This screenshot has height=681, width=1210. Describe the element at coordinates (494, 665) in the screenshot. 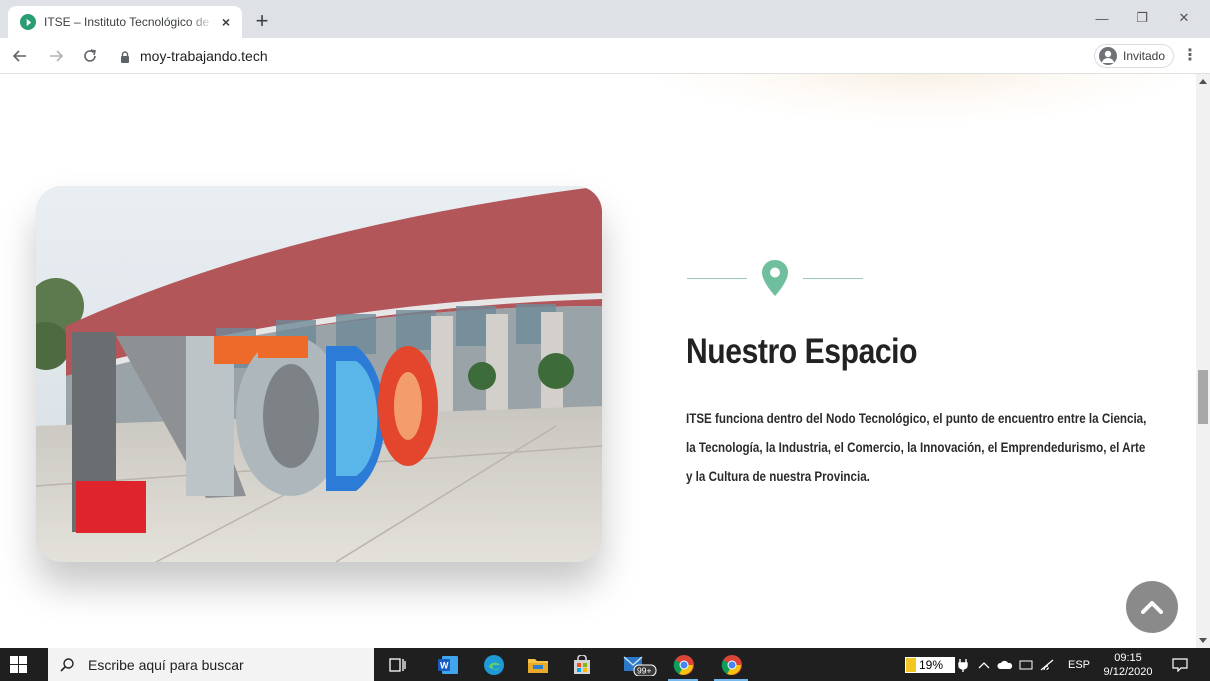

I see `edge-browser-icon` at that location.